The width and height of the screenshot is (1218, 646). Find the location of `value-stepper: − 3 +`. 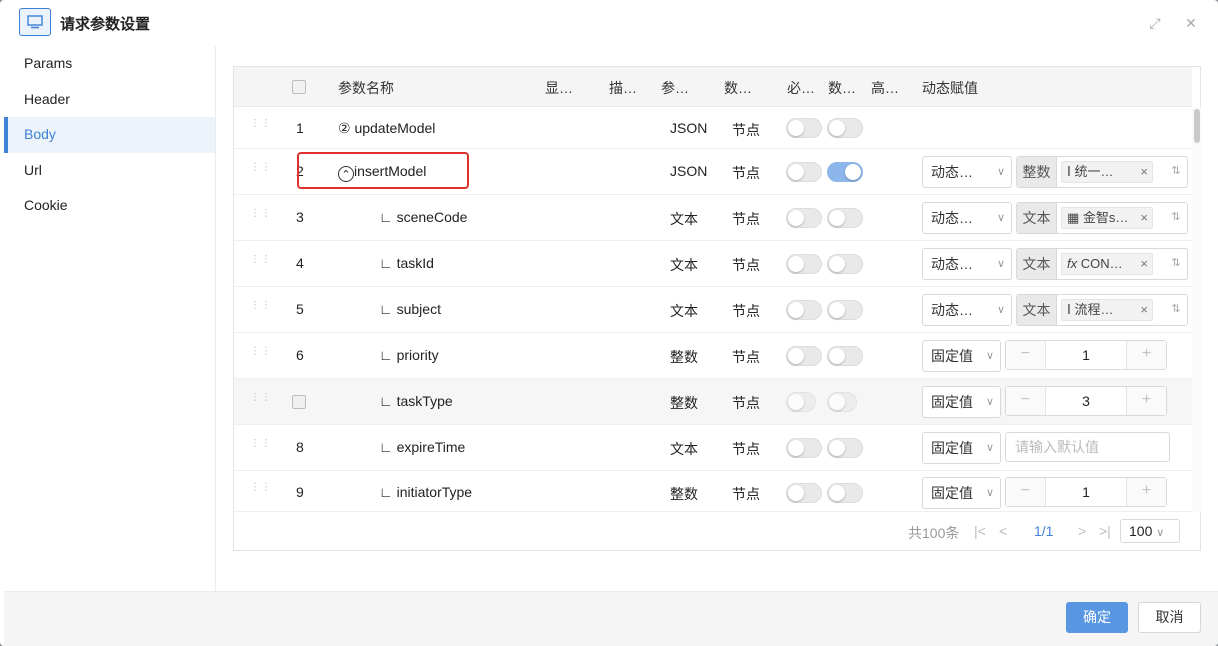

value-stepper: − 3 + is located at coordinates (1086, 401).